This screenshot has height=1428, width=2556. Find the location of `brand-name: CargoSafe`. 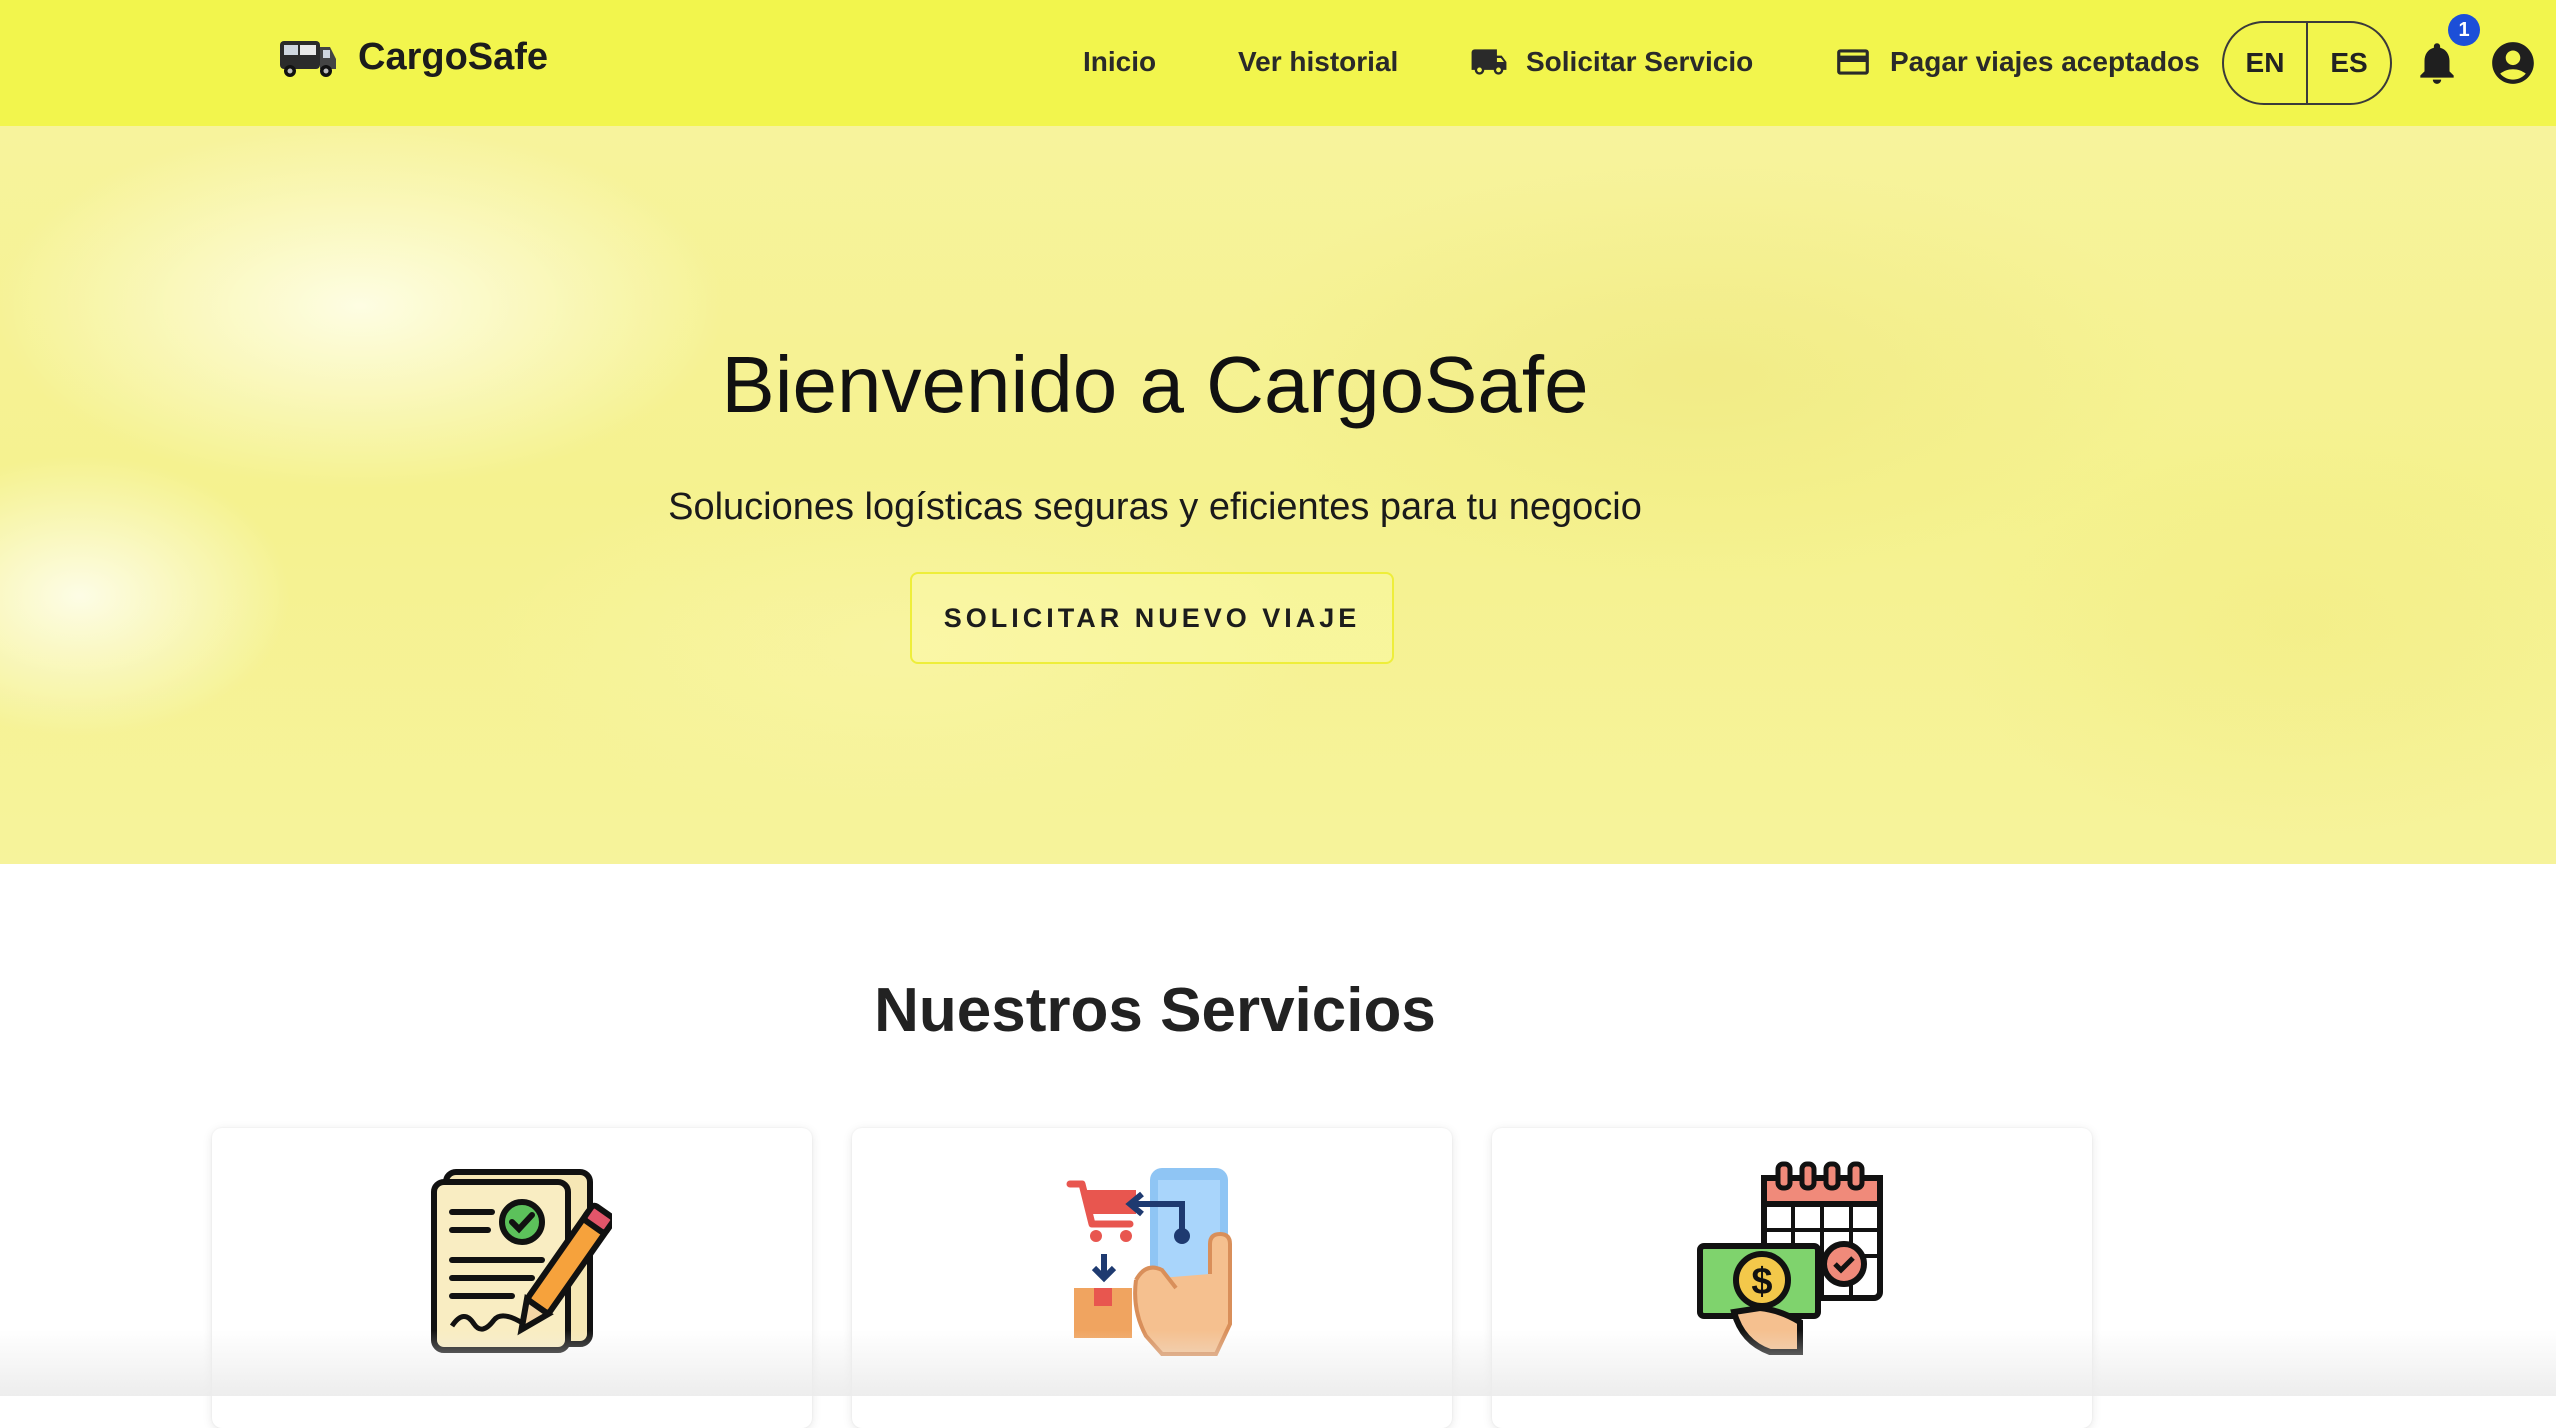

brand-name: CargoSafe is located at coordinates (453, 56).